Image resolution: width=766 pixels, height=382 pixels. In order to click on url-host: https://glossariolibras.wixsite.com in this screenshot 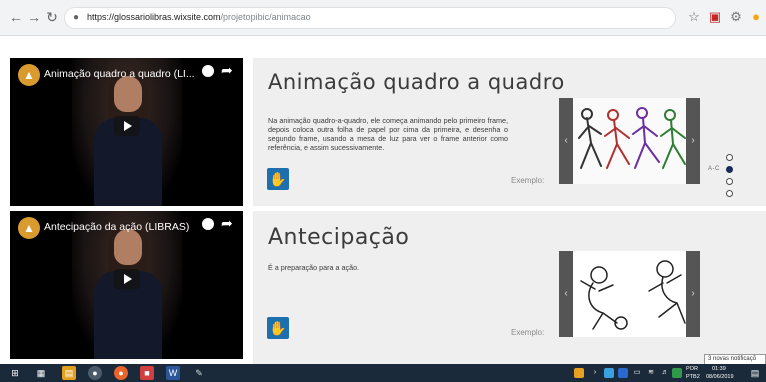, I will do `click(154, 17)`.